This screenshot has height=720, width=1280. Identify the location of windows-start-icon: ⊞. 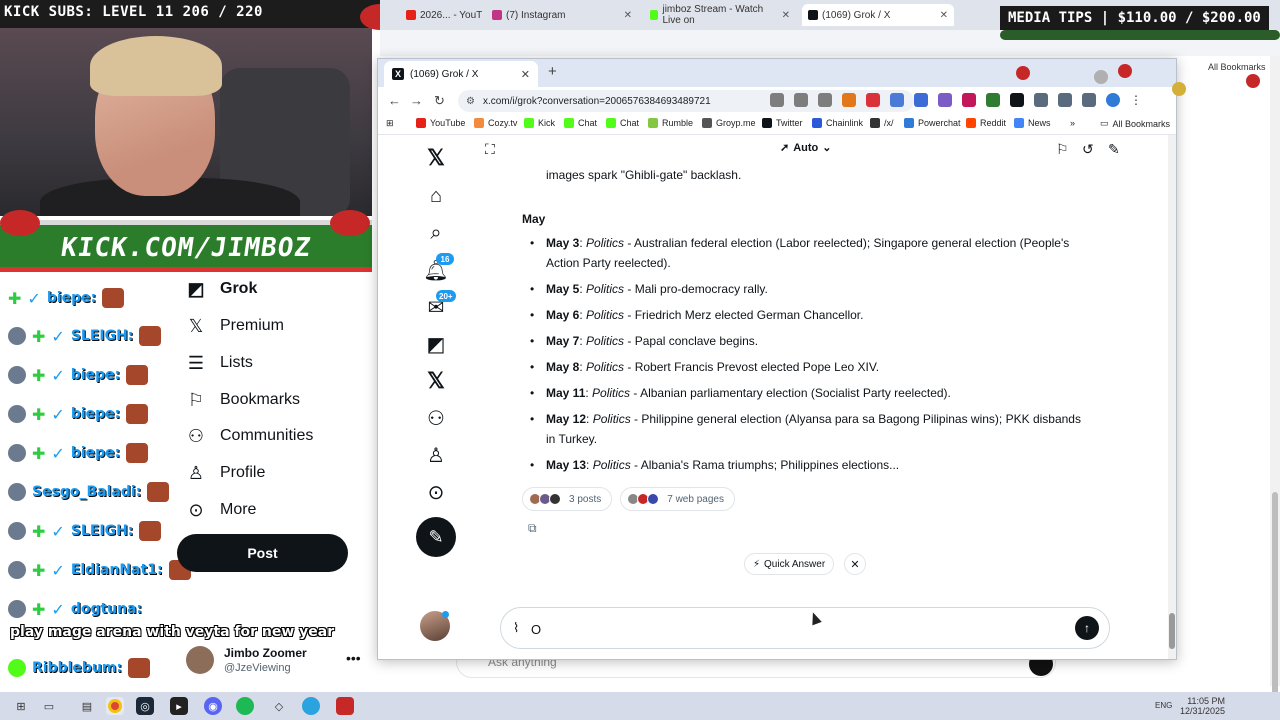
(21, 706).